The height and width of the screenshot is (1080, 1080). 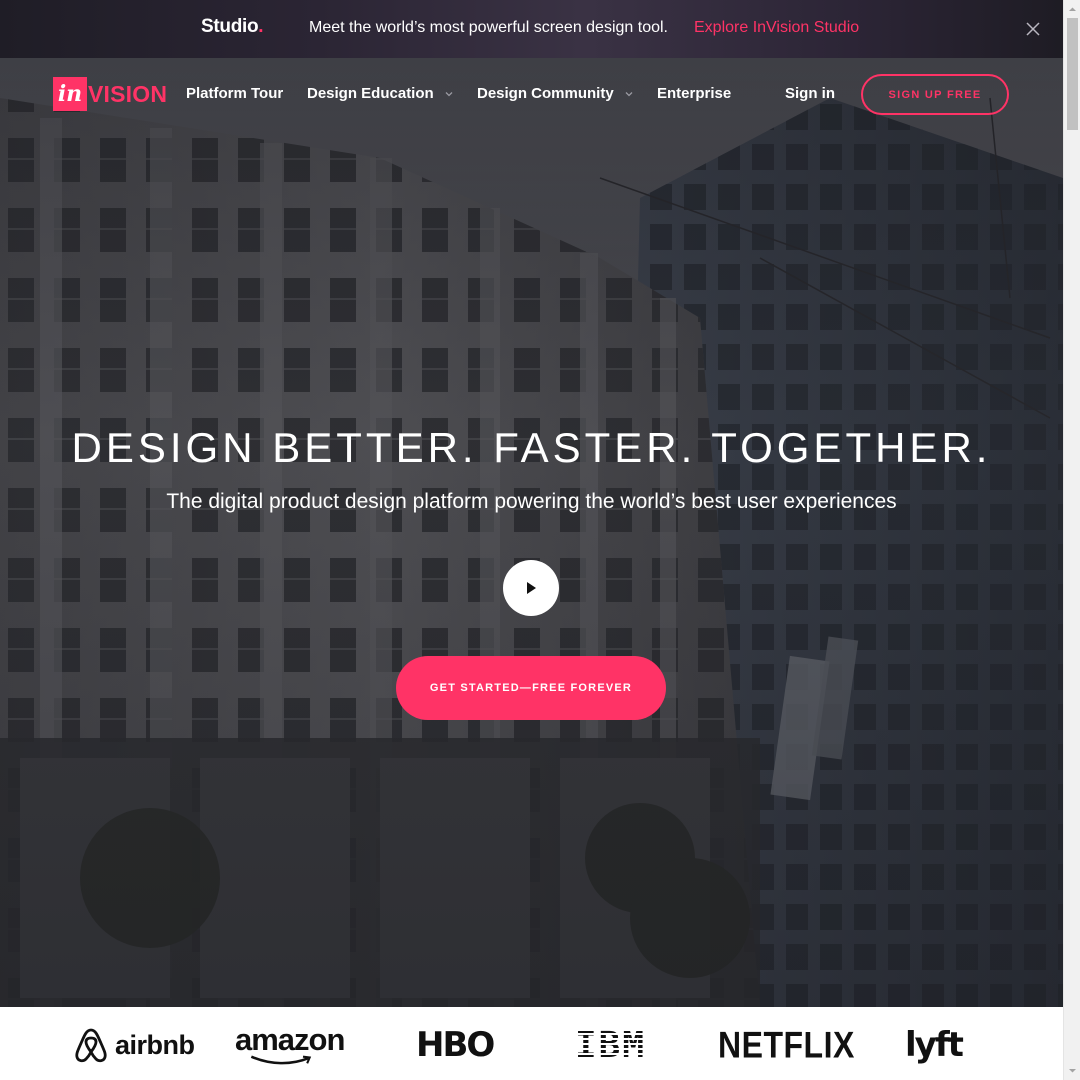 I want to click on nav-item-label: Design Education, so click(x=370, y=93).